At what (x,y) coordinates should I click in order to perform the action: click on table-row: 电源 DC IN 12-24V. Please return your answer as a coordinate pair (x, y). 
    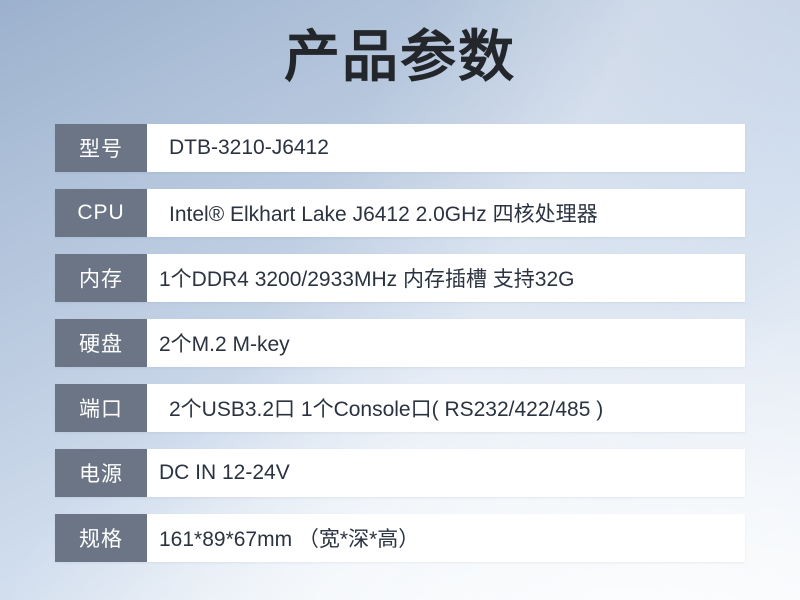
    Looking at the image, I should click on (400, 473).